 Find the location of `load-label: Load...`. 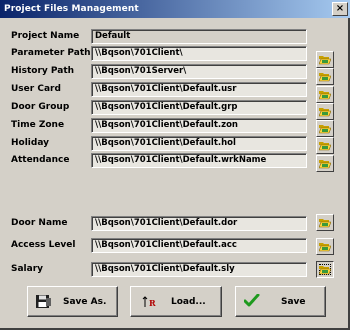

load-label: Load... is located at coordinates (188, 302).